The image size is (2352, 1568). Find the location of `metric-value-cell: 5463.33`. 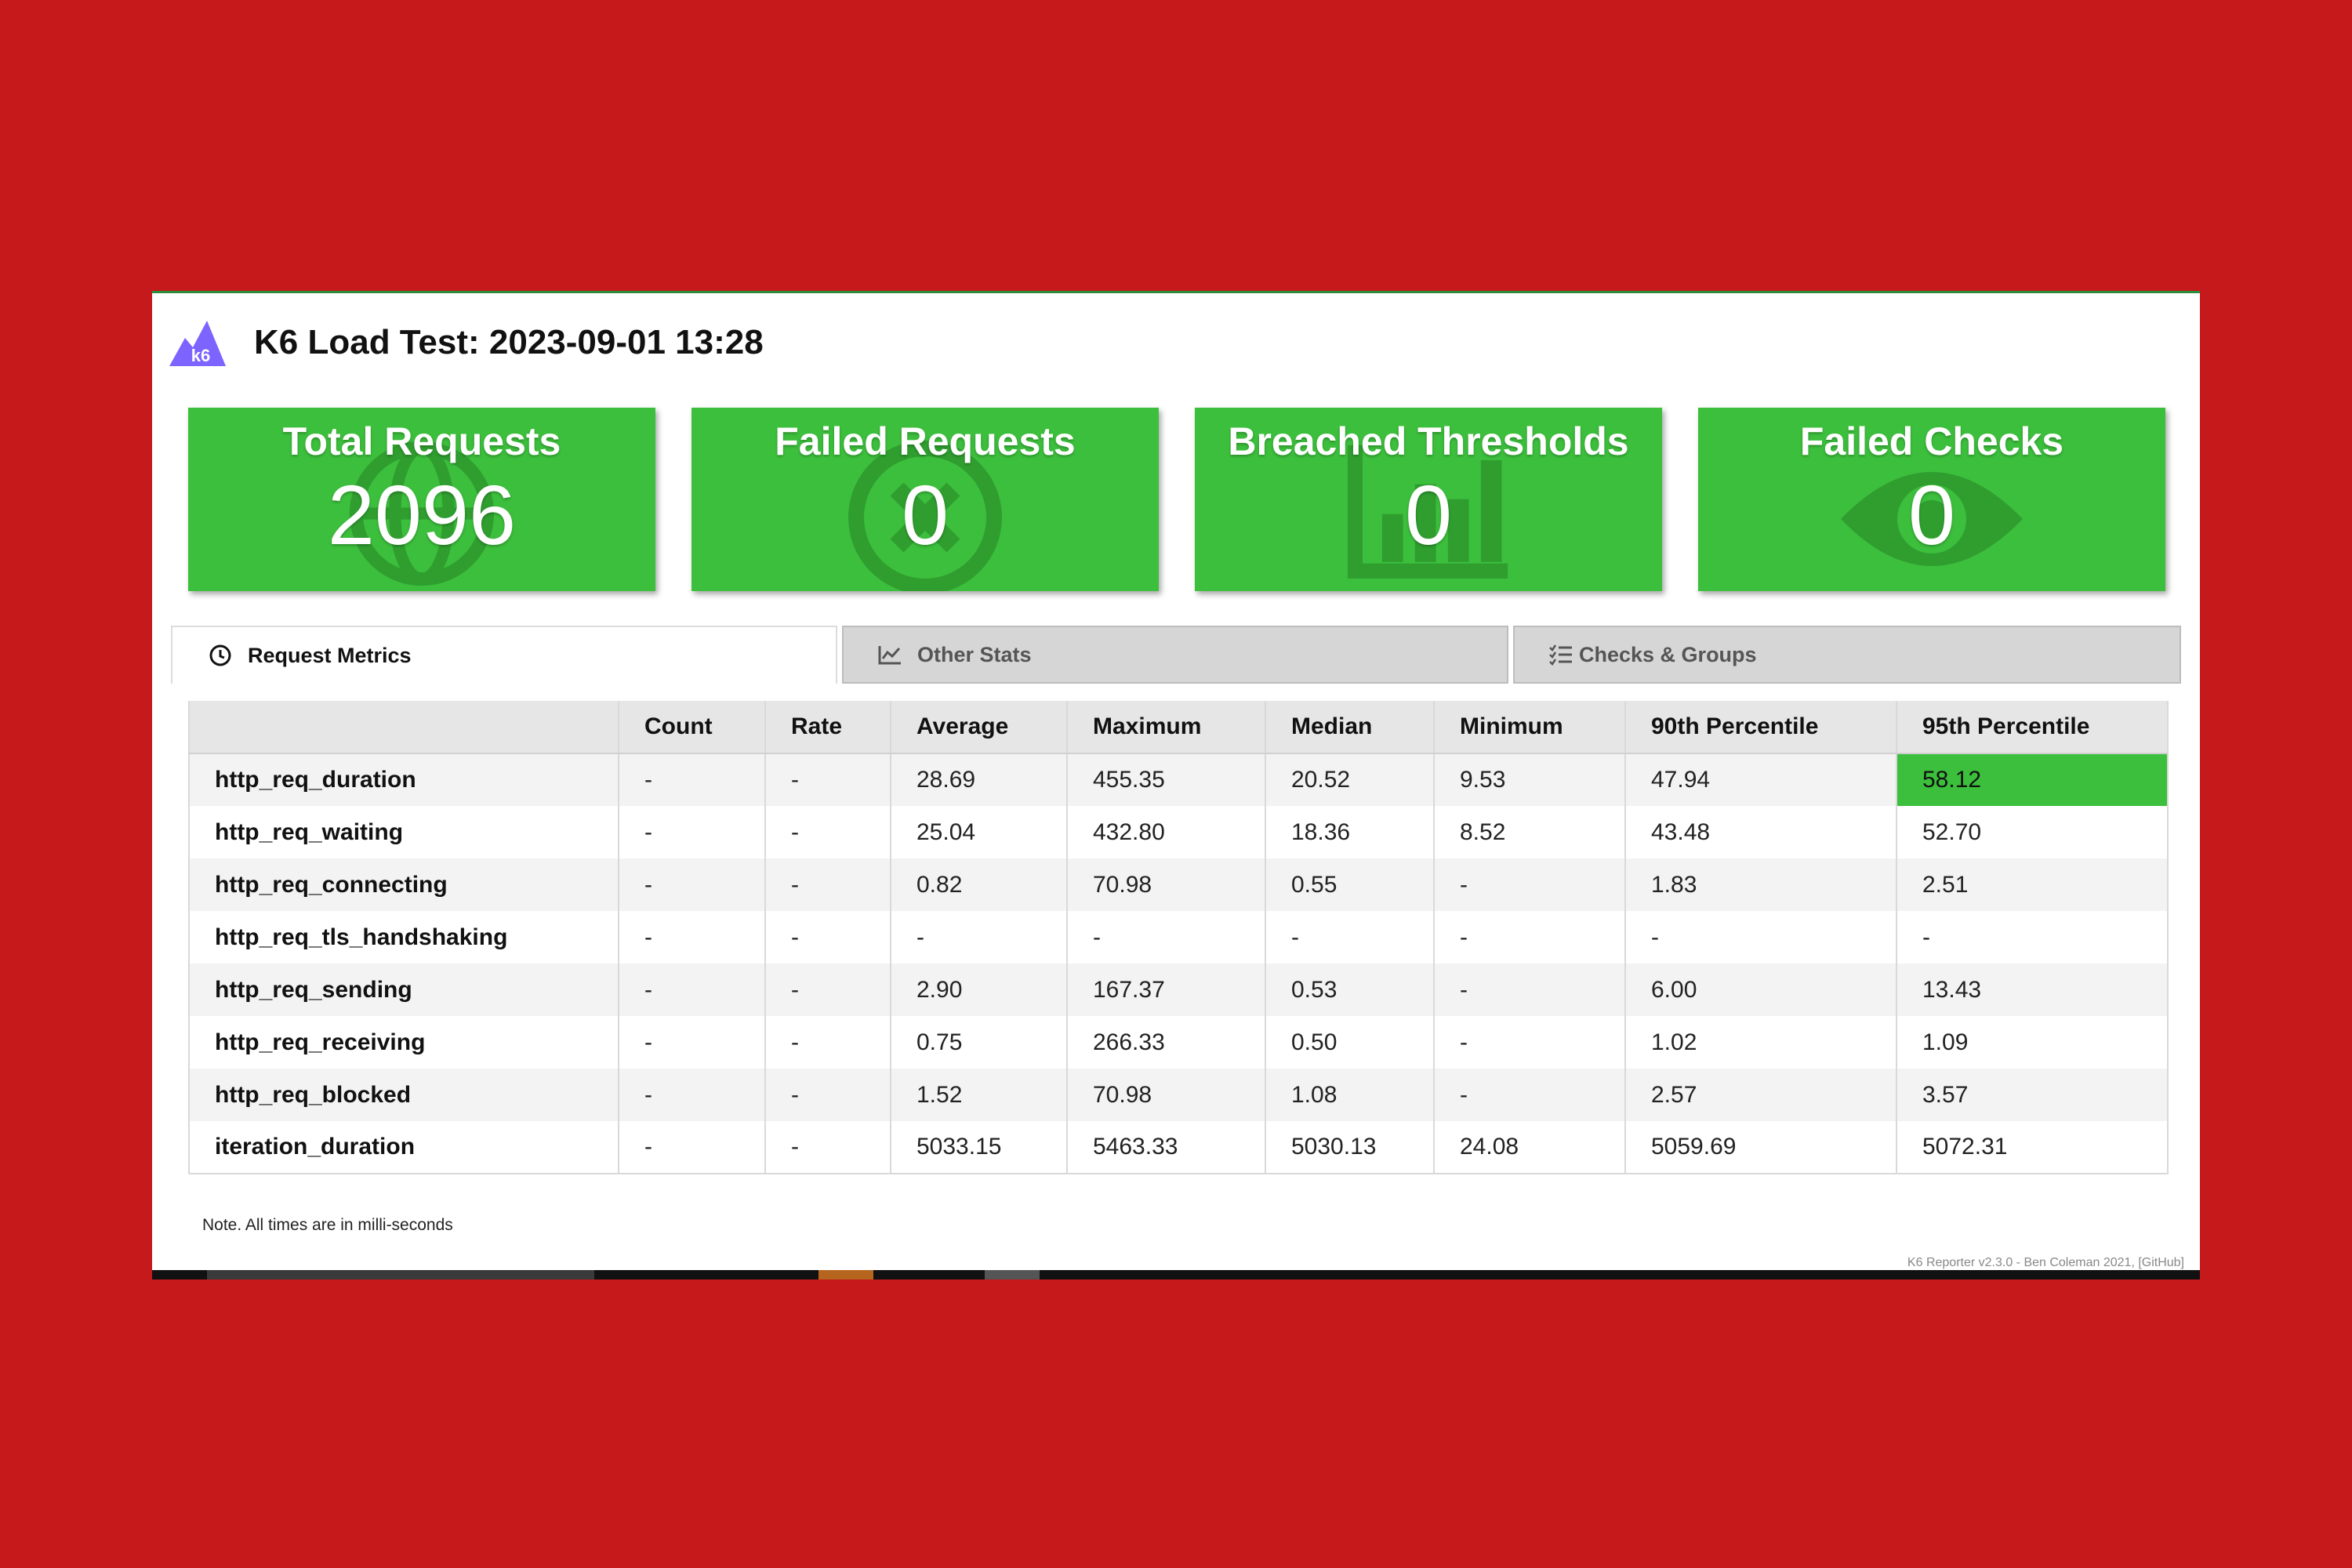

metric-value-cell: 5463.33 is located at coordinates (1166, 1147).